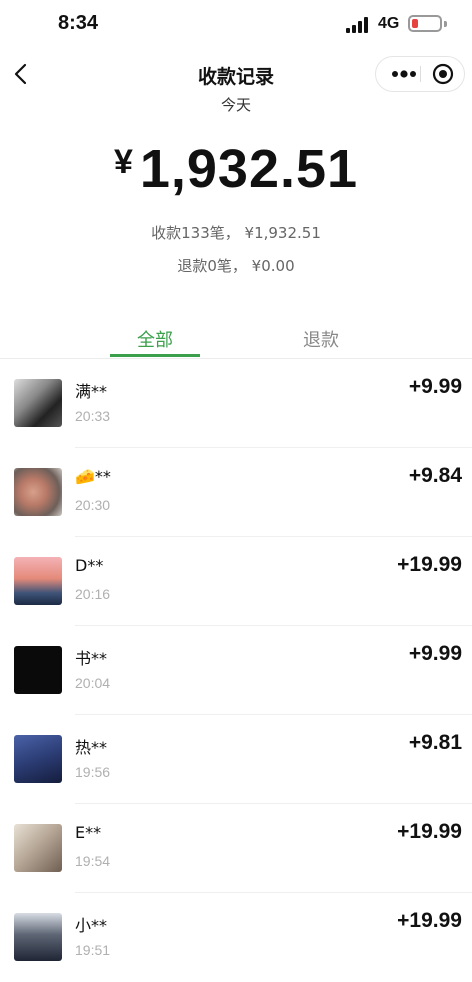 This screenshot has height=982, width=472. What do you see at coordinates (91, 658) in the screenshot?
I see `payer-name: 书**` at bounding box center [91, 658].